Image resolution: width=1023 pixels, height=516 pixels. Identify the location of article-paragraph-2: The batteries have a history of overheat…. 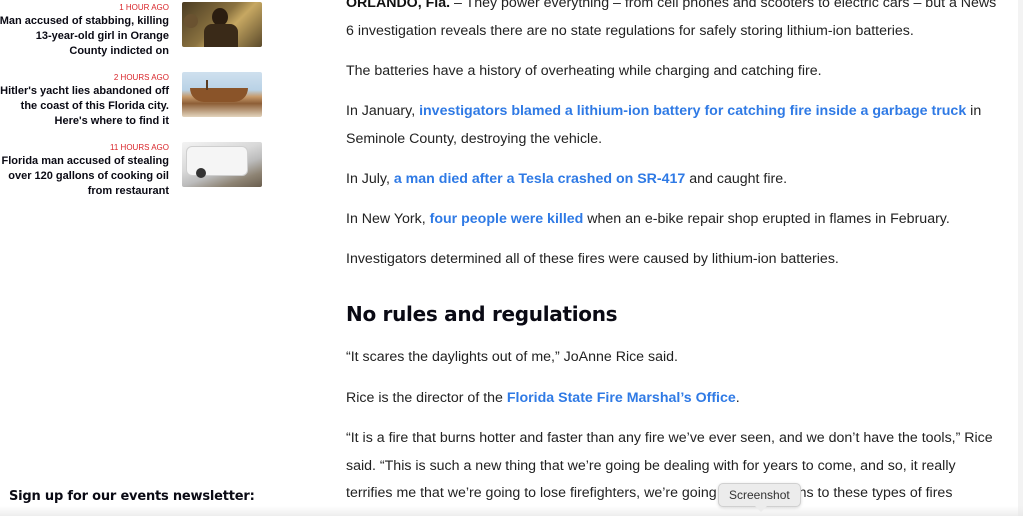
(584, 71).